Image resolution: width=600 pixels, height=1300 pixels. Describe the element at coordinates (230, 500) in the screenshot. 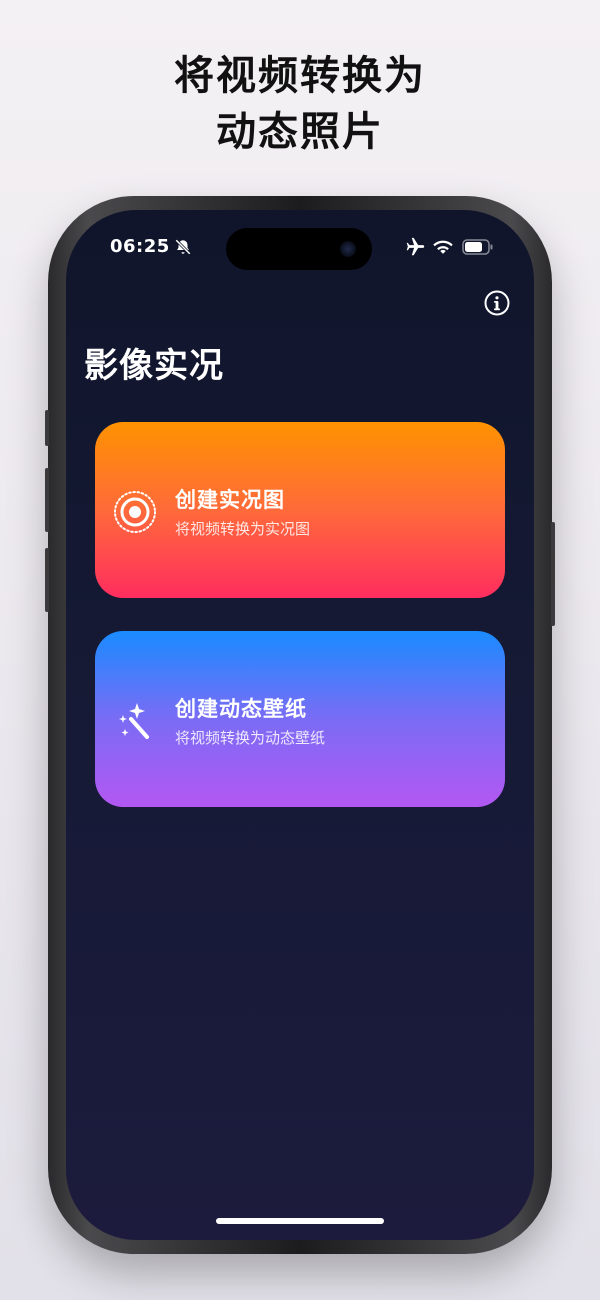

I see `card-title: 创建实况图` at that location.